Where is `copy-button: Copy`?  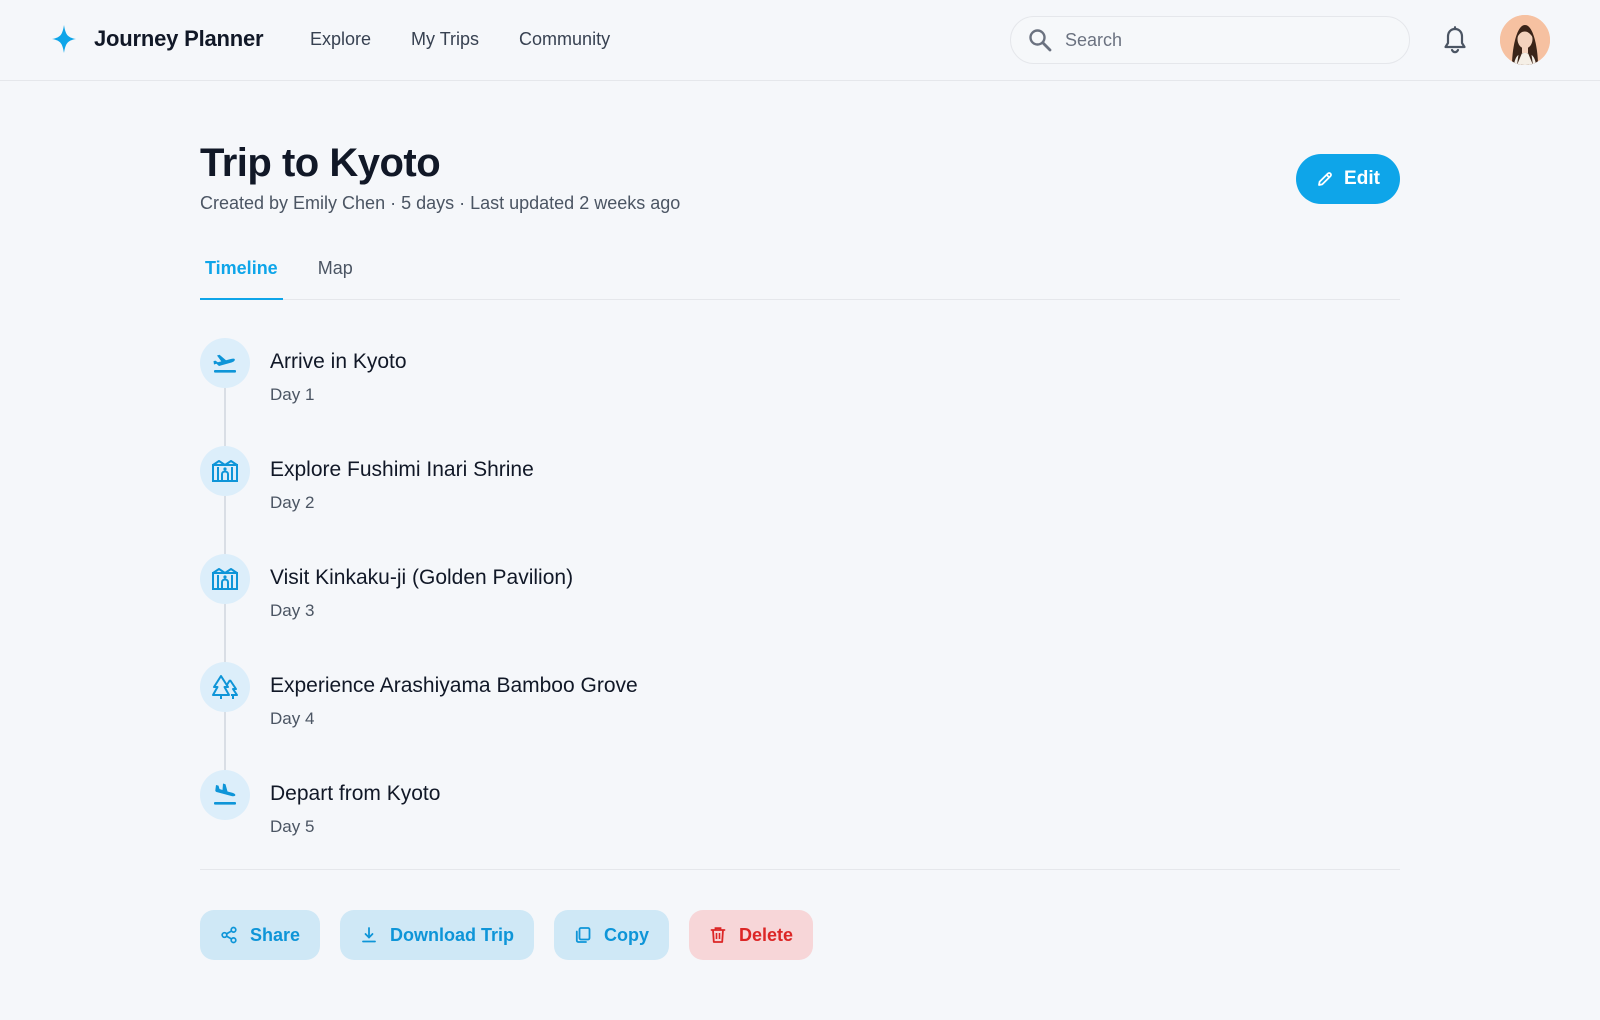 copy-button: Copy is located at coordinates (612, 935).